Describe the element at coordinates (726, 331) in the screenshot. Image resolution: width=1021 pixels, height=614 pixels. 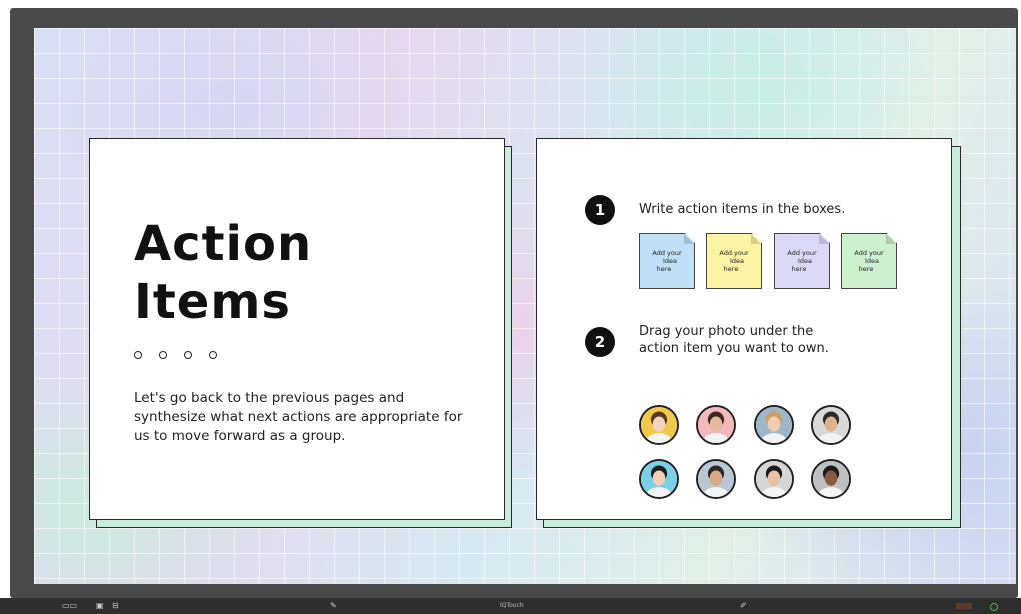
I see `step-2-text-line-1: Drag your photo under the` at that location.